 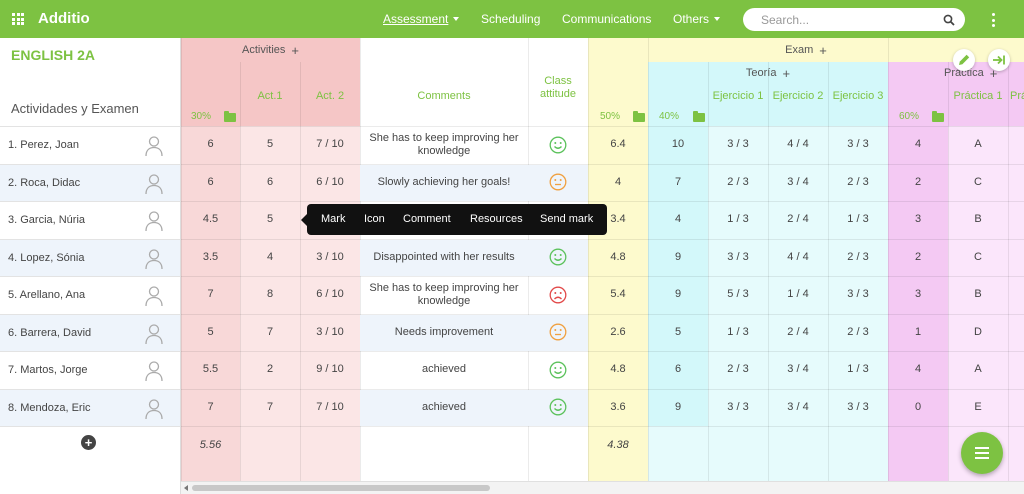 I want to click on grade-cell-act-avg: 3.5, so click(x=210, y=258).